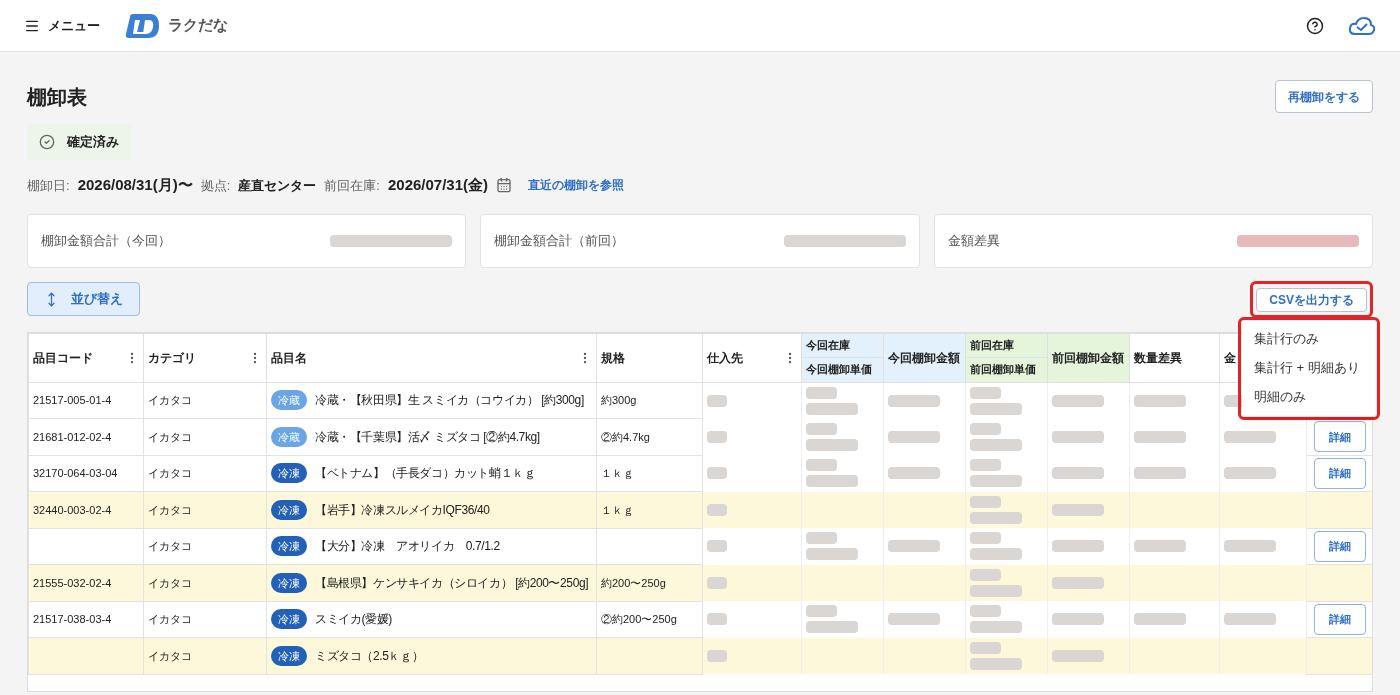  I want to click on menu-button: メニュー, so click(62, 25).